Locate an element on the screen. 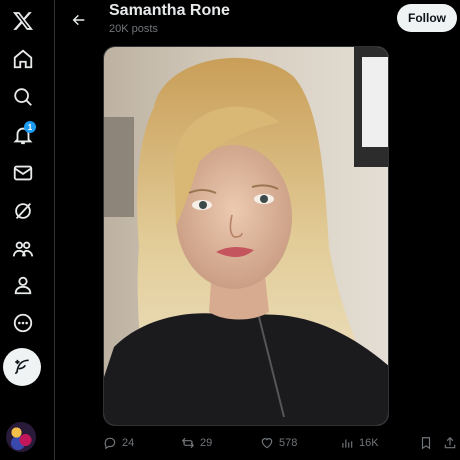  bookmark-icon is located at coordinates (426, 443).